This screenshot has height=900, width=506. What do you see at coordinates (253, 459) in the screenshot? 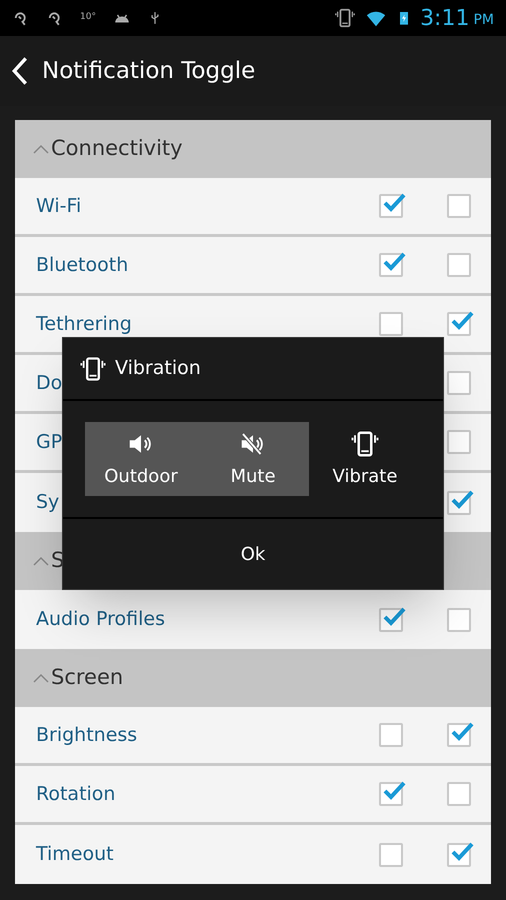
I see `profile-option: Mute` at bounding box center [253, 459].